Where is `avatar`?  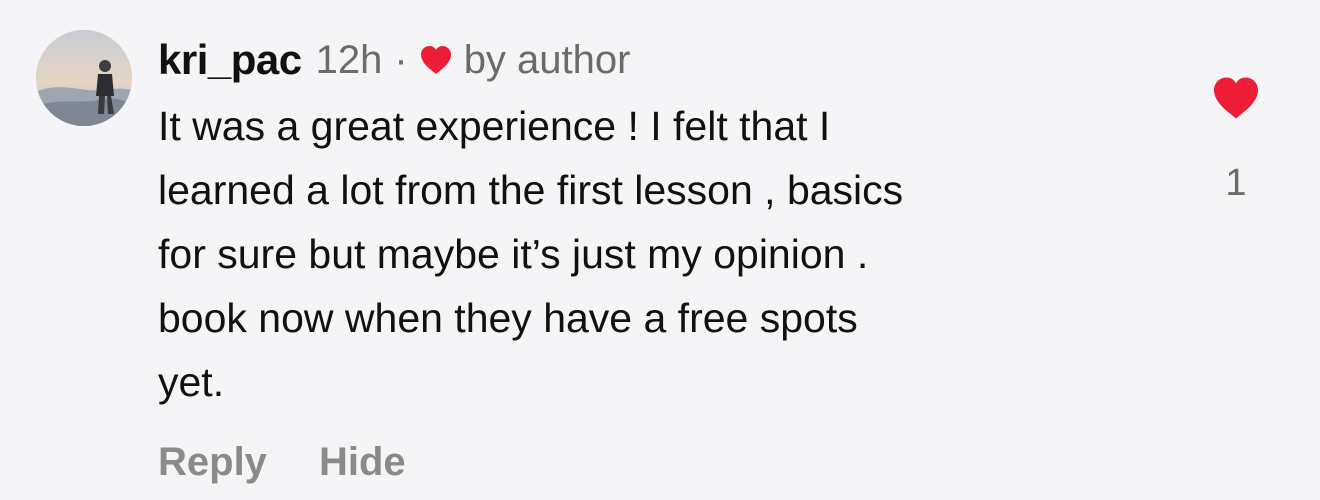
avatar is located at coordinates (84, 78).